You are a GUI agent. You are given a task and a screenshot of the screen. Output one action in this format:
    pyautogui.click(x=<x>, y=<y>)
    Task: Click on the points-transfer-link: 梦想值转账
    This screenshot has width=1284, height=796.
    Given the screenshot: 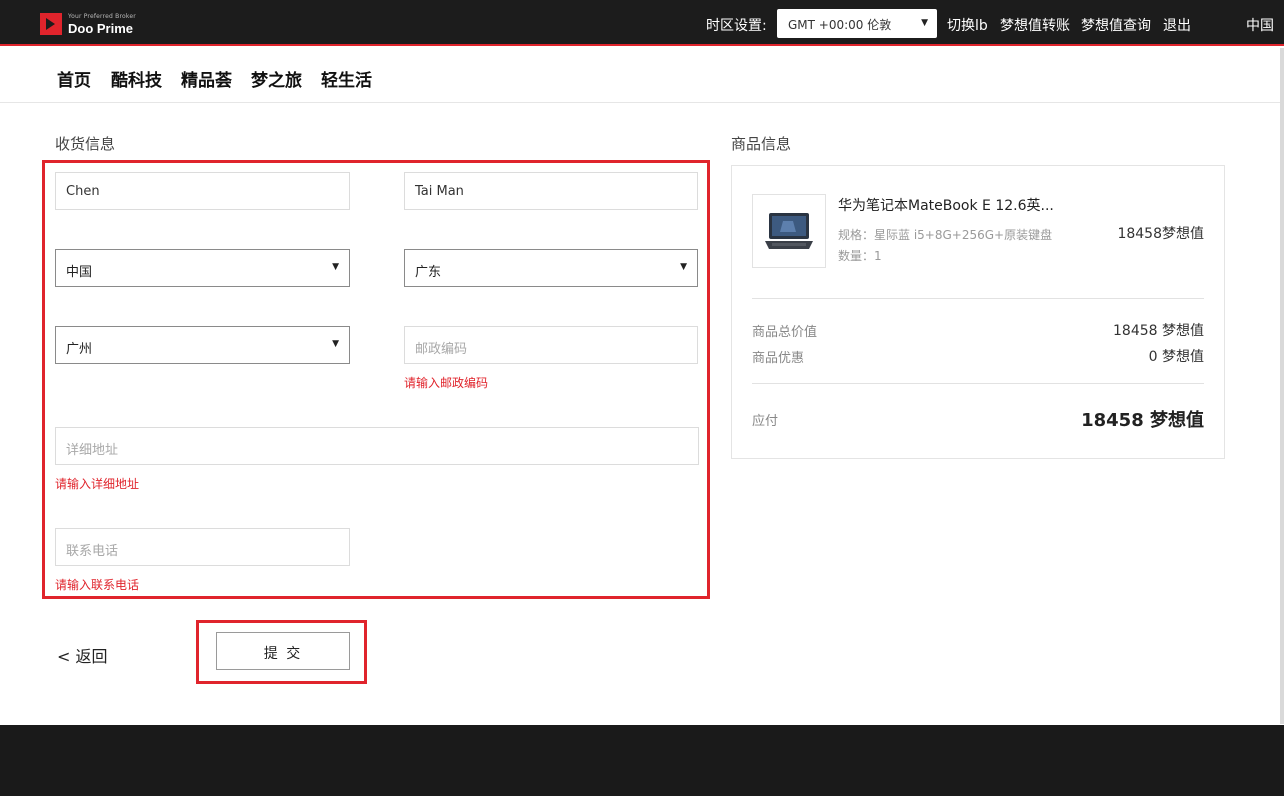 What is the action you would take?
    pyautogui.click(x=1035, y=25)
    